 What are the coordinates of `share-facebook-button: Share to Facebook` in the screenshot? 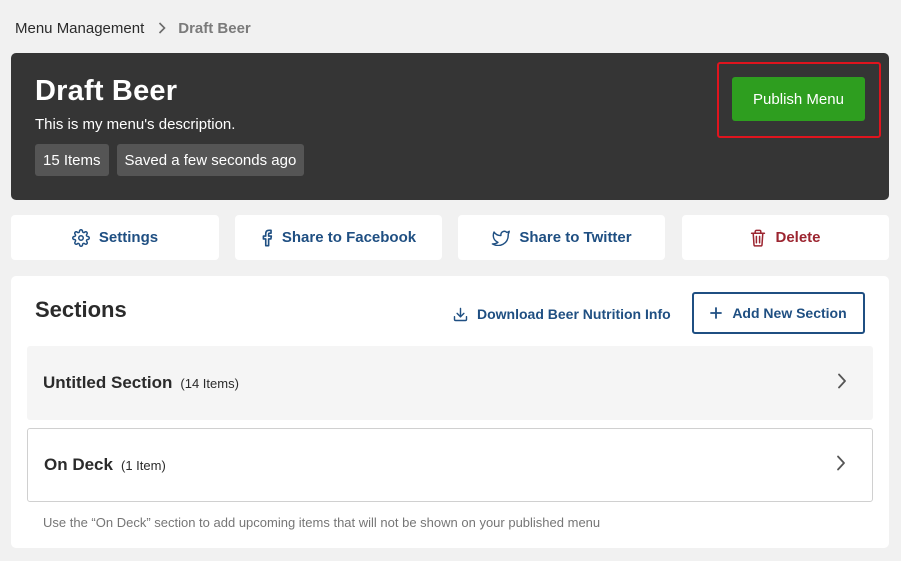 It's located at (338, 237).